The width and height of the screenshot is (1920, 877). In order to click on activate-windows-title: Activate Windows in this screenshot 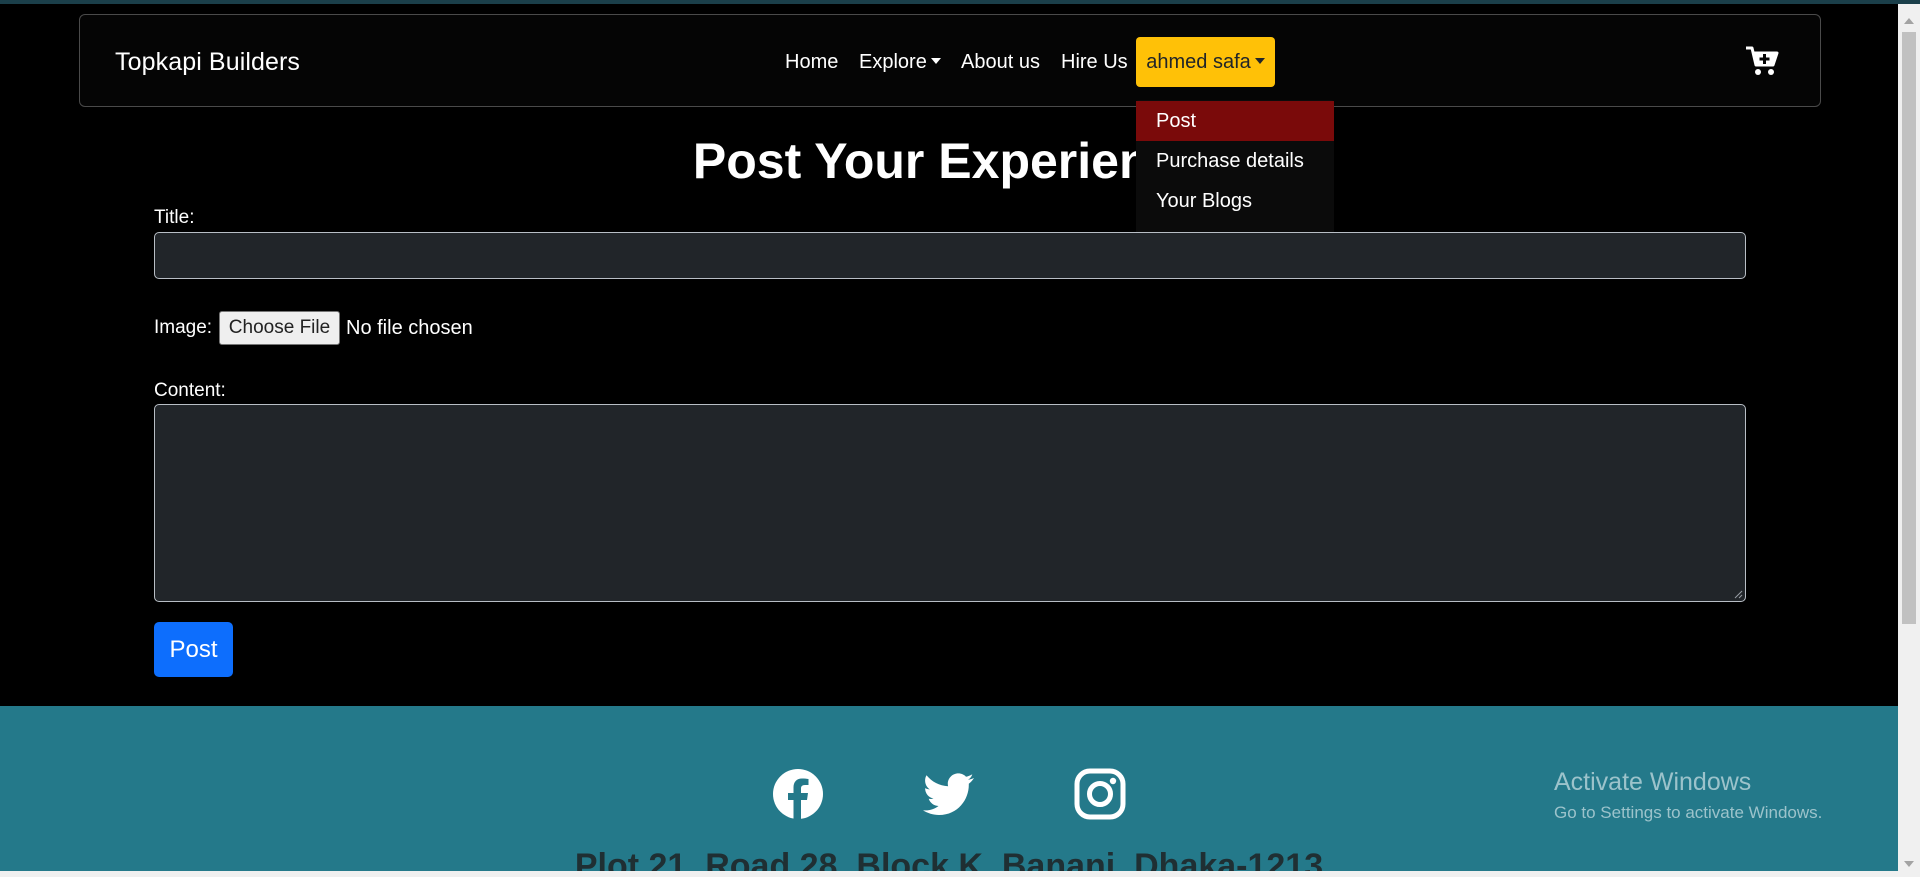, I will do `click(1653, 782)`.